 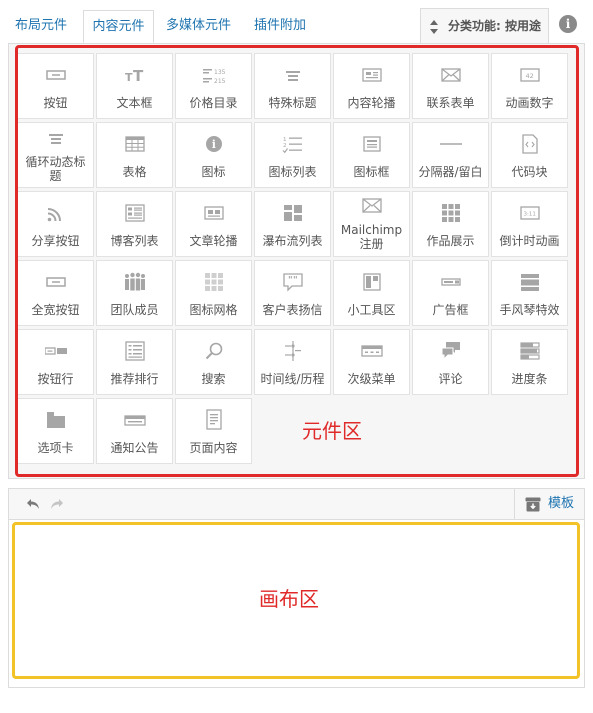 What do you see at coordinates (118, 26) in the screenshot?
I see `tab-content-elements: 内容元件` at bounding box center [118, 26].